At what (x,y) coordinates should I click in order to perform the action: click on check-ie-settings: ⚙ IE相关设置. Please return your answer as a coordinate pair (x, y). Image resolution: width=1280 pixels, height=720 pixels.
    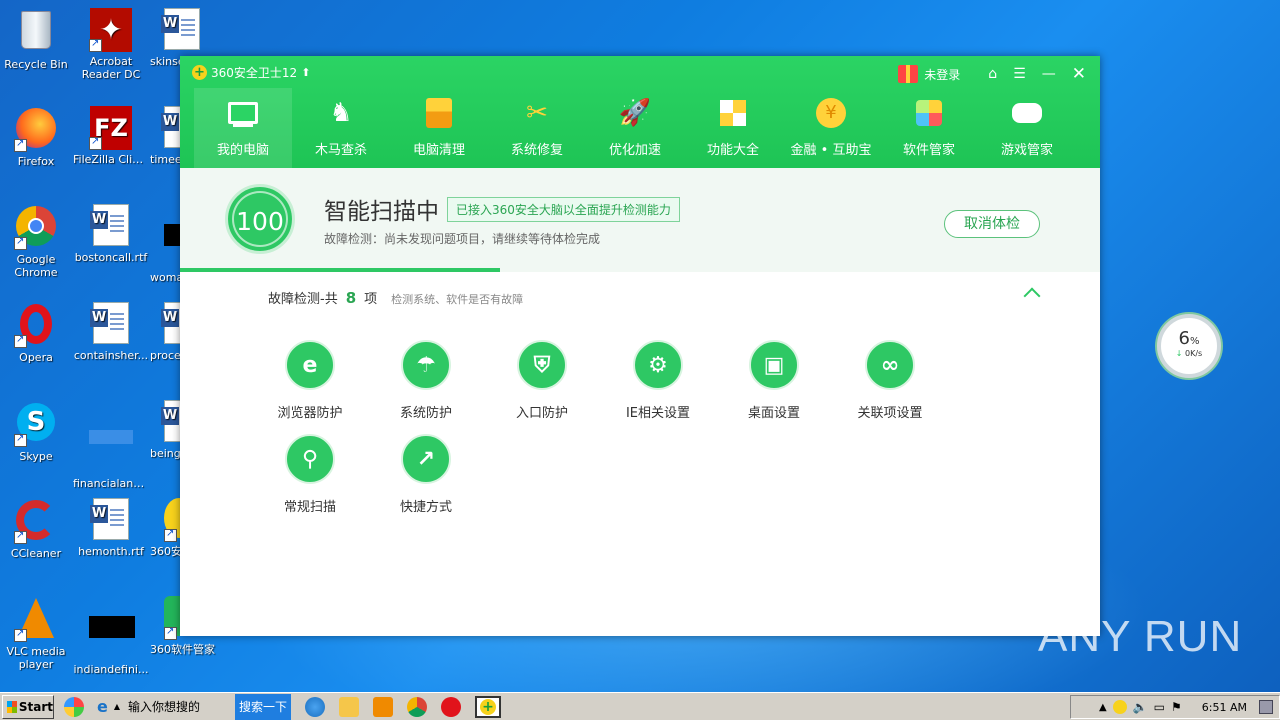
    Looking at the image, I should click on (658, 387).